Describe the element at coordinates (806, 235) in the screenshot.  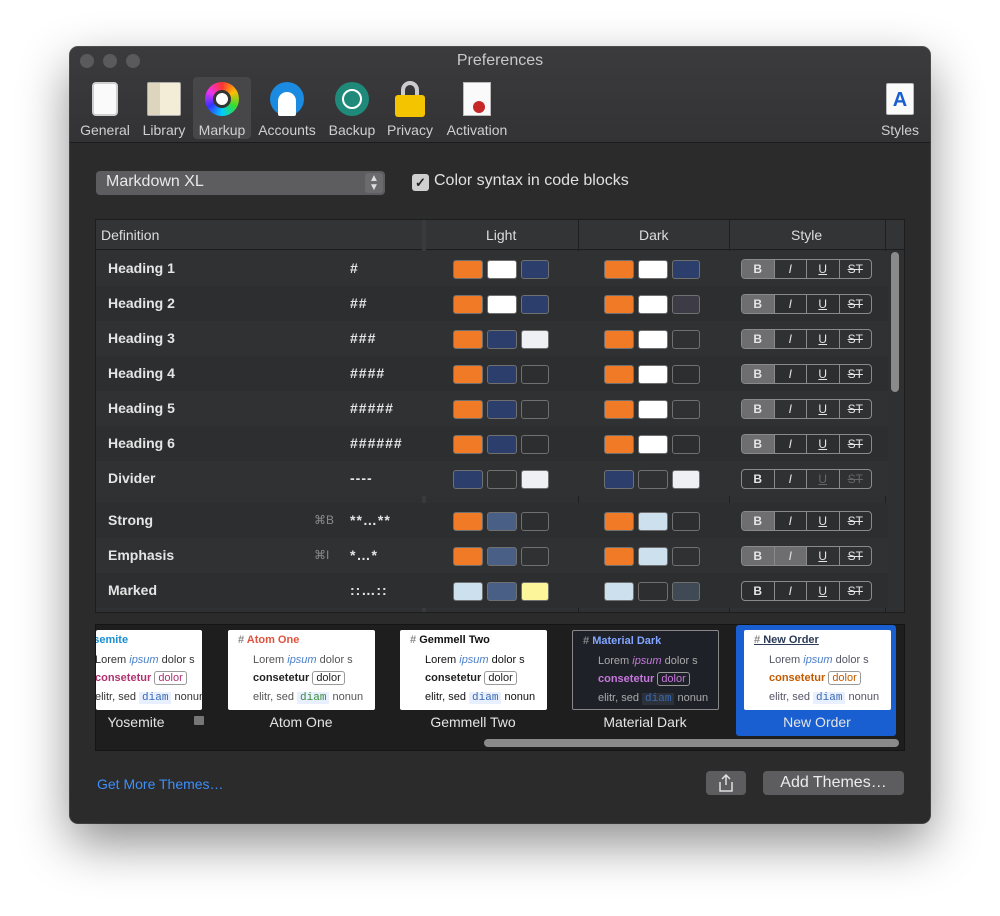
I see `column-header-style: Style` at that location.